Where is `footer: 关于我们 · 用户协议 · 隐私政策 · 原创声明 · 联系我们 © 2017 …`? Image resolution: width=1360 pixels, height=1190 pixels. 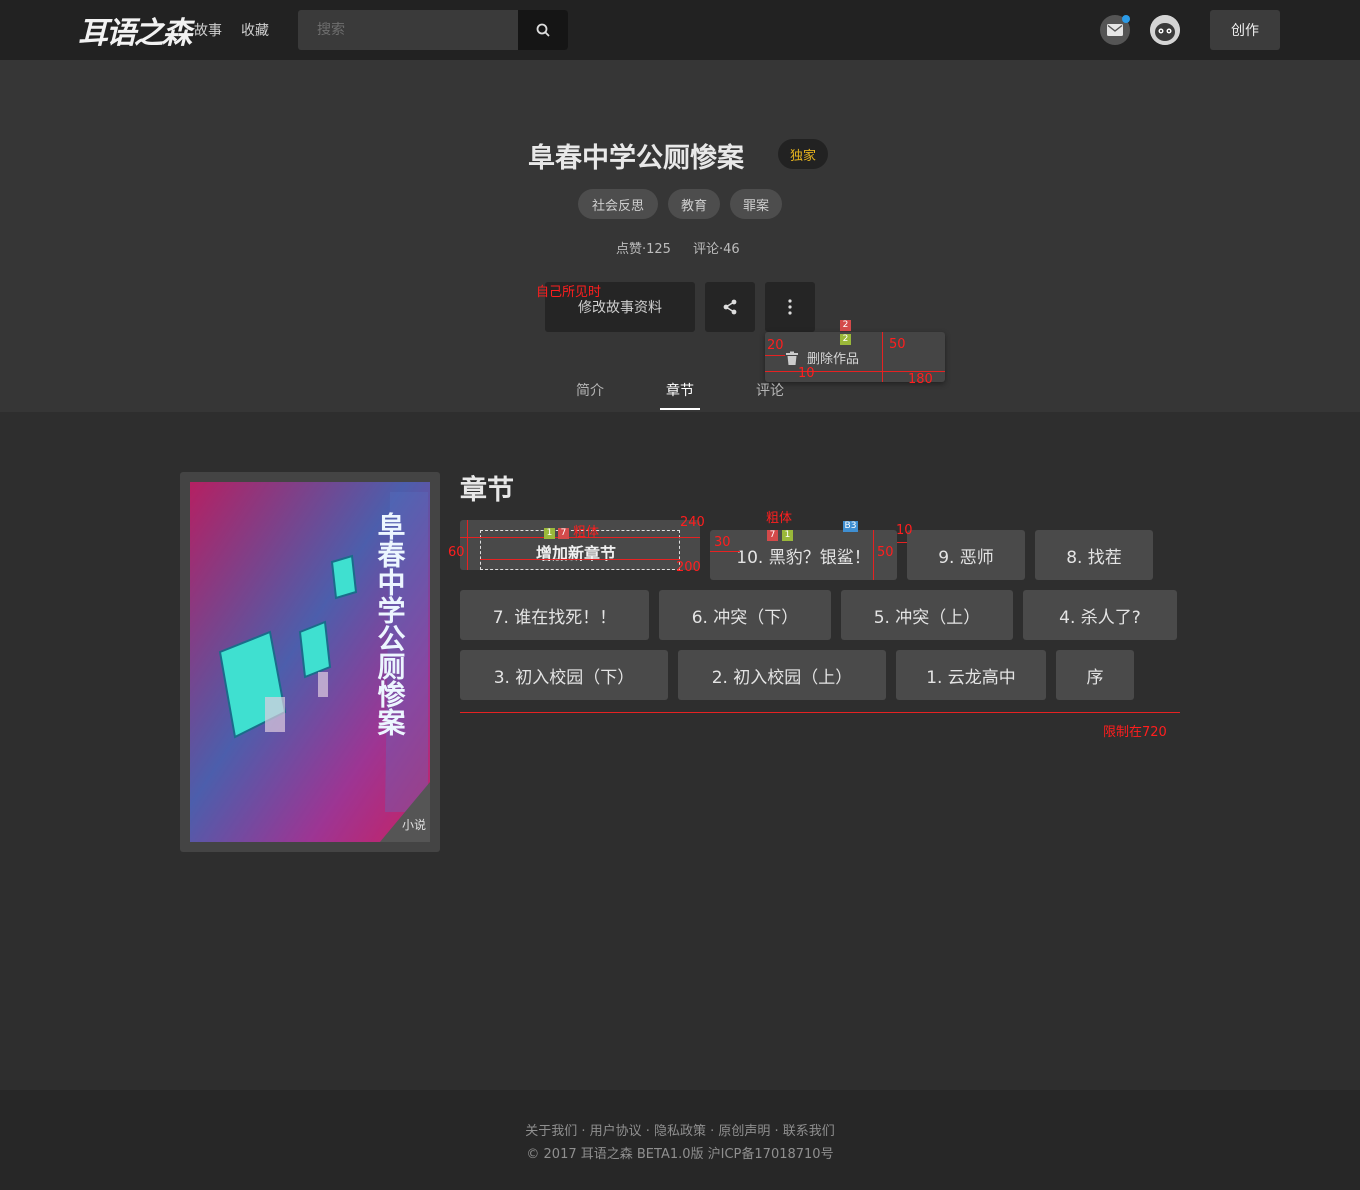
footer: 关于我们 · 用户协议 · 隐私政策 · 原创声明 · 联系我们 © 2017 … is located at coordinates (680, 1140).